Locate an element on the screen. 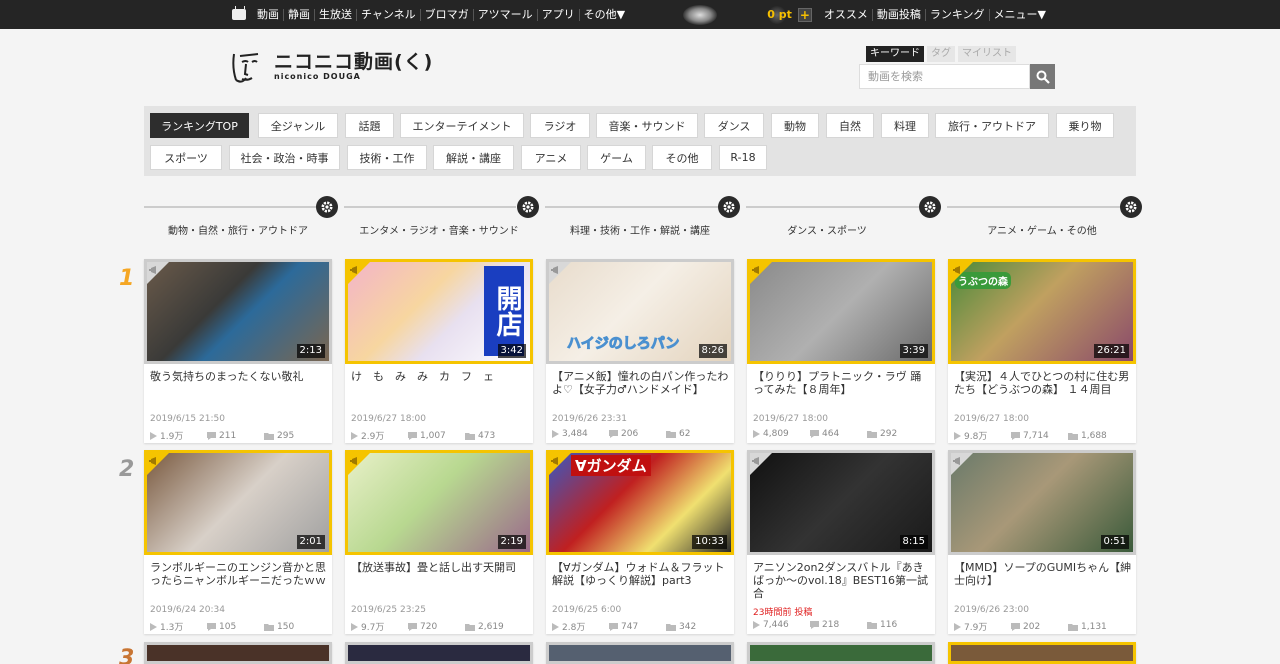 This screenshot has width=1280, height=664. genre-vehicles: 乗り物 is located at coordinates (1085, 125).